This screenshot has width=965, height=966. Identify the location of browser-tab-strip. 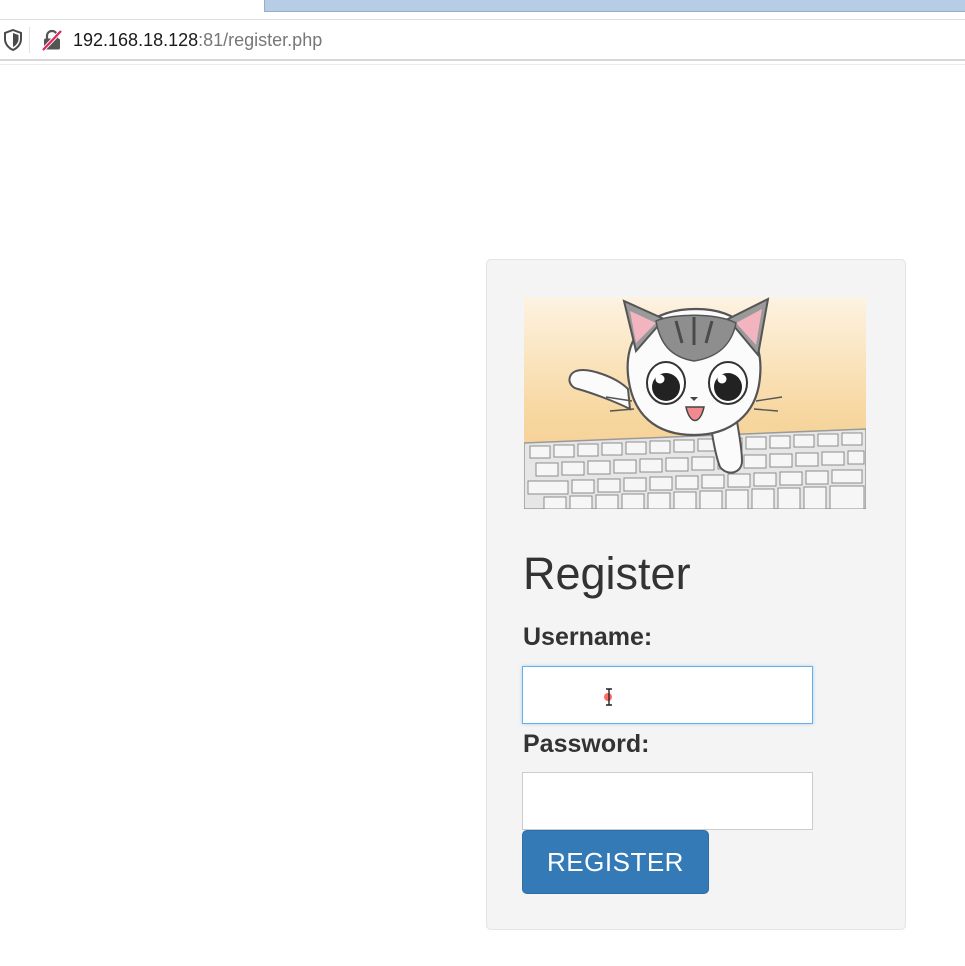
(482, 10).